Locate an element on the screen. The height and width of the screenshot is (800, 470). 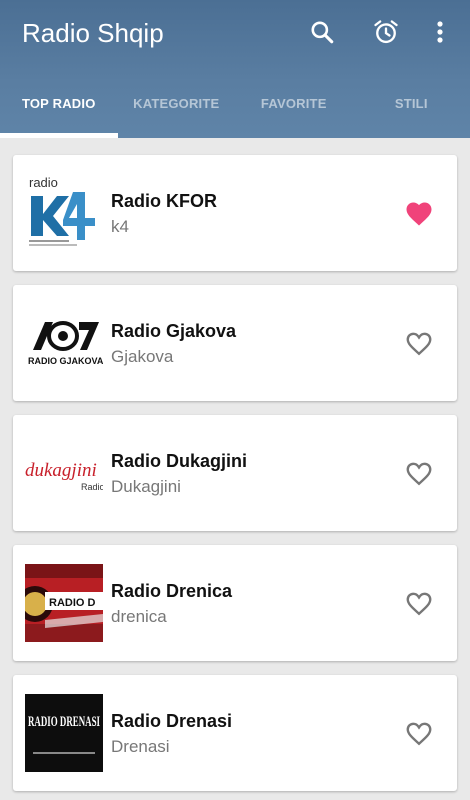
station-subtitle: drenica is located at coordinates (139, 616).